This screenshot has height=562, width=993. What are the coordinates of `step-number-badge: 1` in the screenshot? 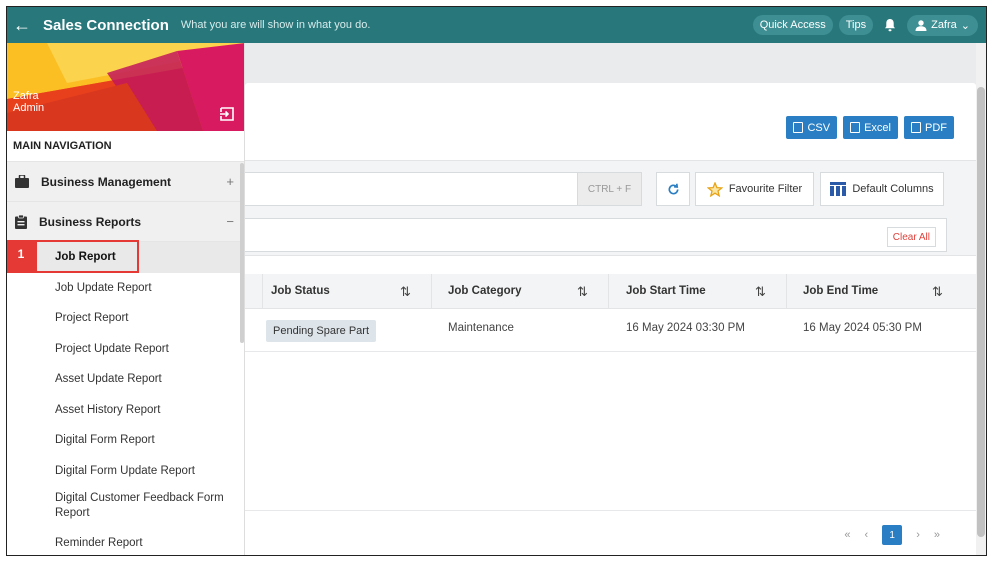 It's located at (21, 256).